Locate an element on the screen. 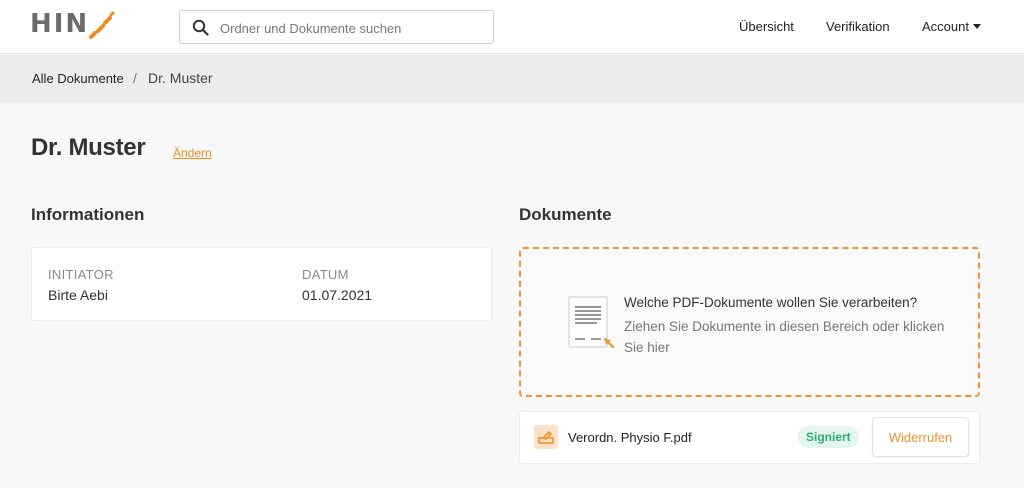  search-icon is located at coordinates (200, 27).